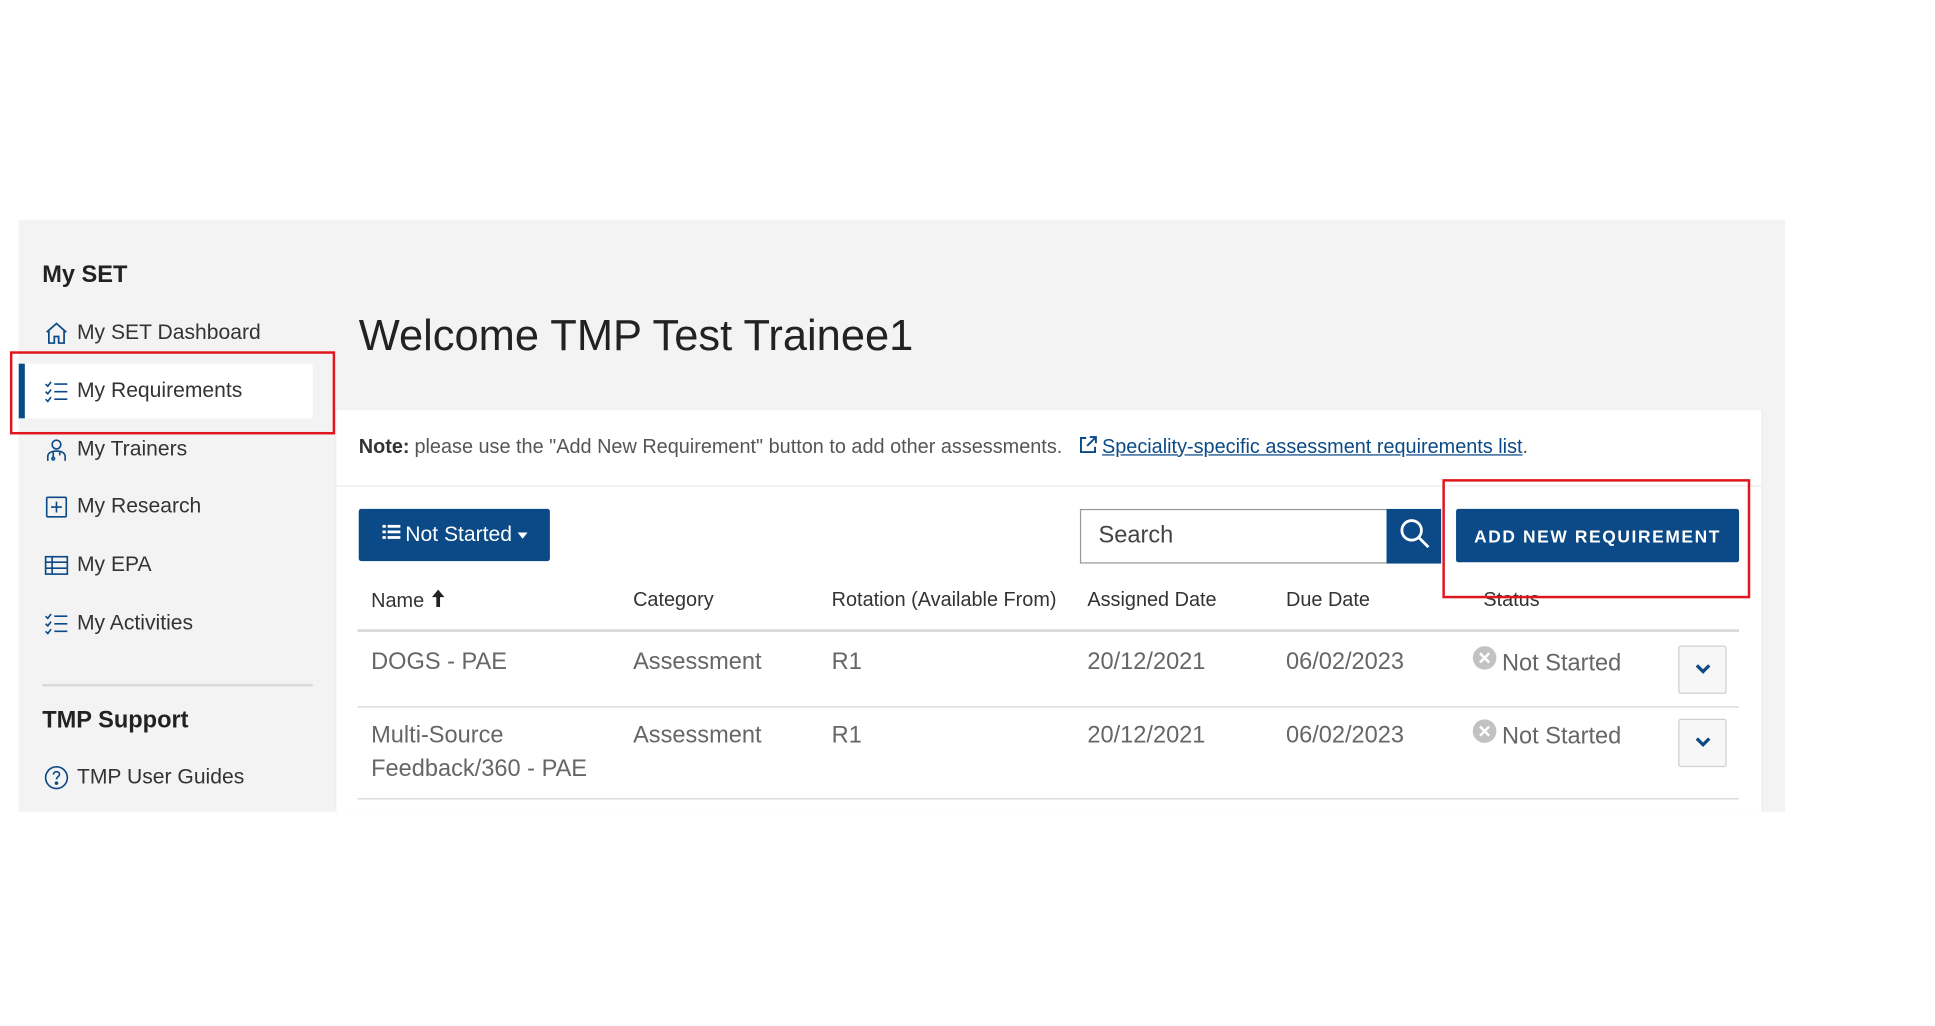 The height and width of the screenshot is (1026, 1935). I want to click on column-header-status: Status, so click(1511, 601).